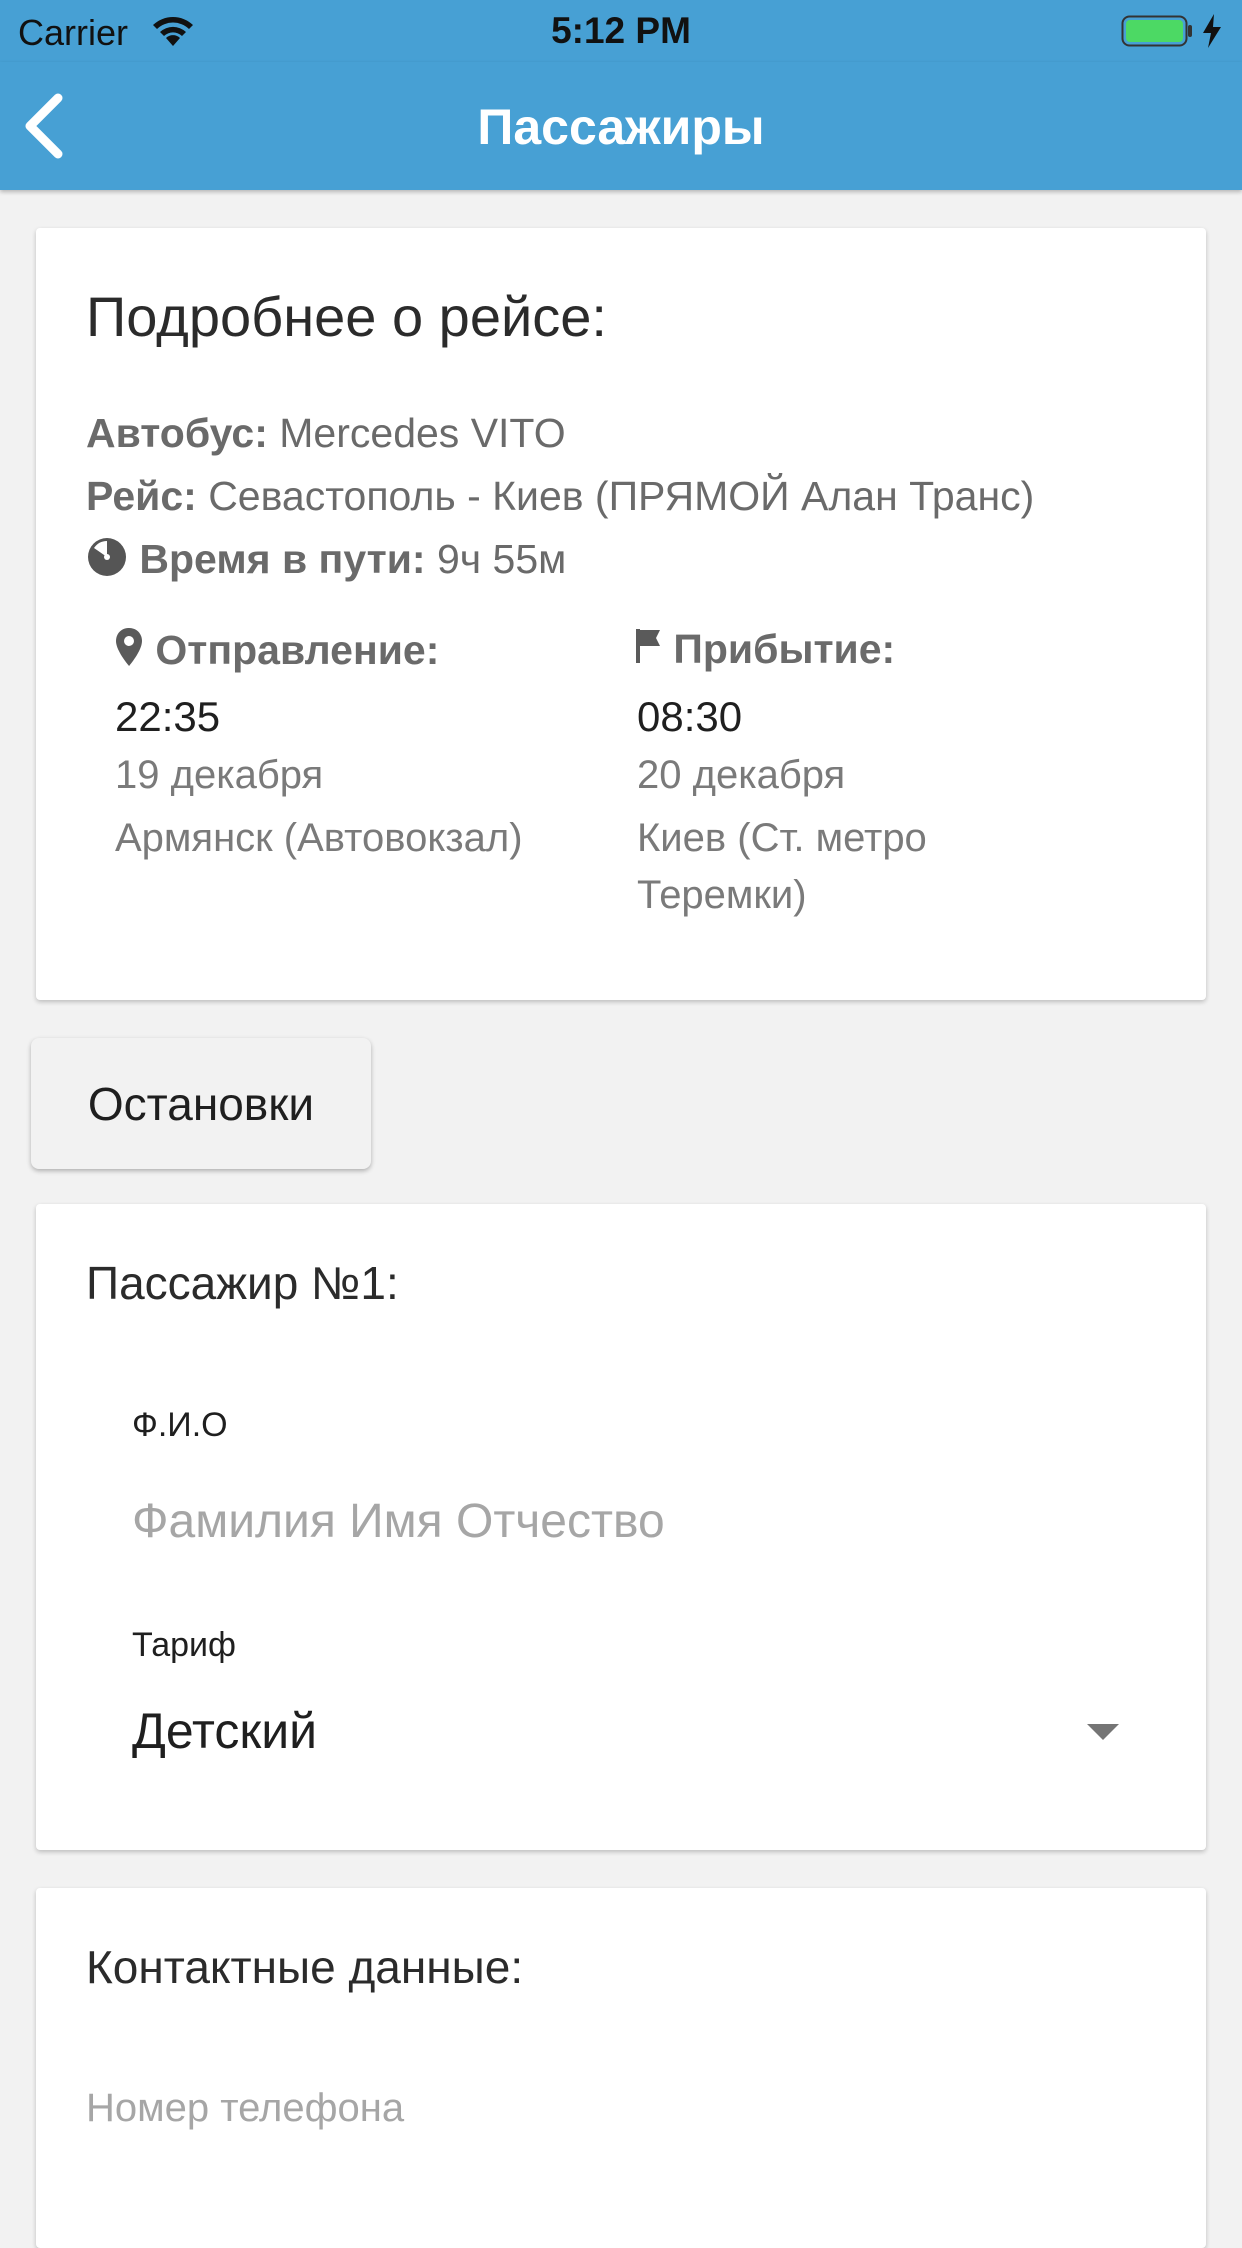 This screenshot has height=2248, width=1242. I want to click on charging-bolt-icon, so click(1212, 31).